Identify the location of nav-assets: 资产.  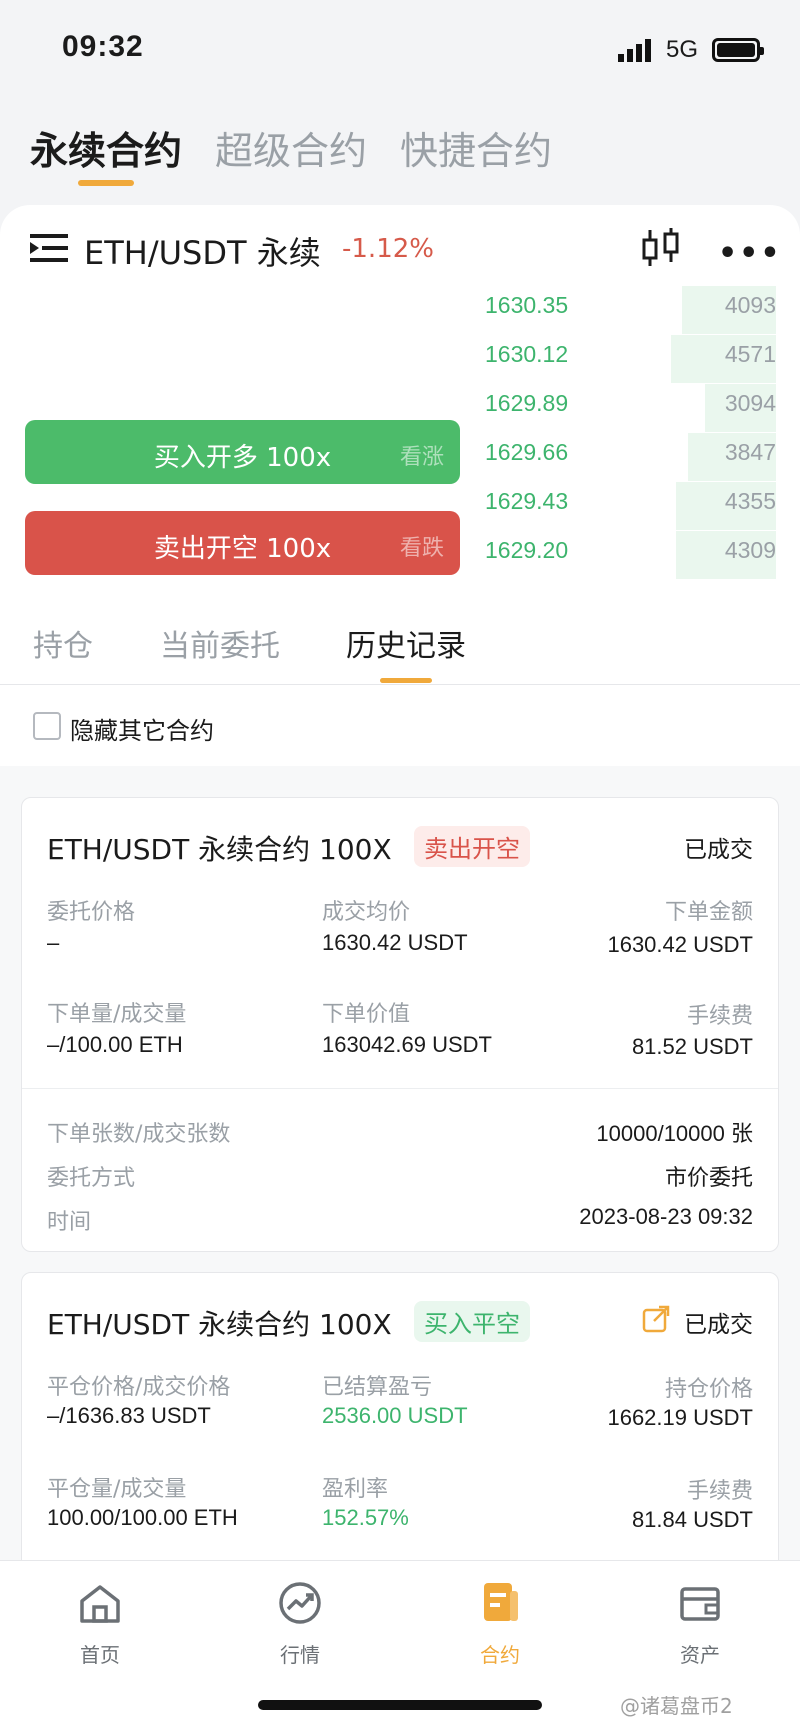
(700, 1623).